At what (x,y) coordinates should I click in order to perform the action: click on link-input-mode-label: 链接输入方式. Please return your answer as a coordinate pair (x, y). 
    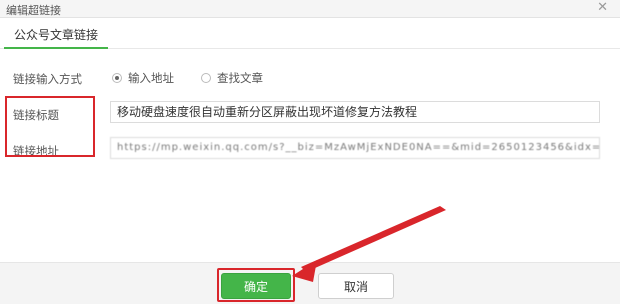
    Looking at the image, I should click on (47, 79).